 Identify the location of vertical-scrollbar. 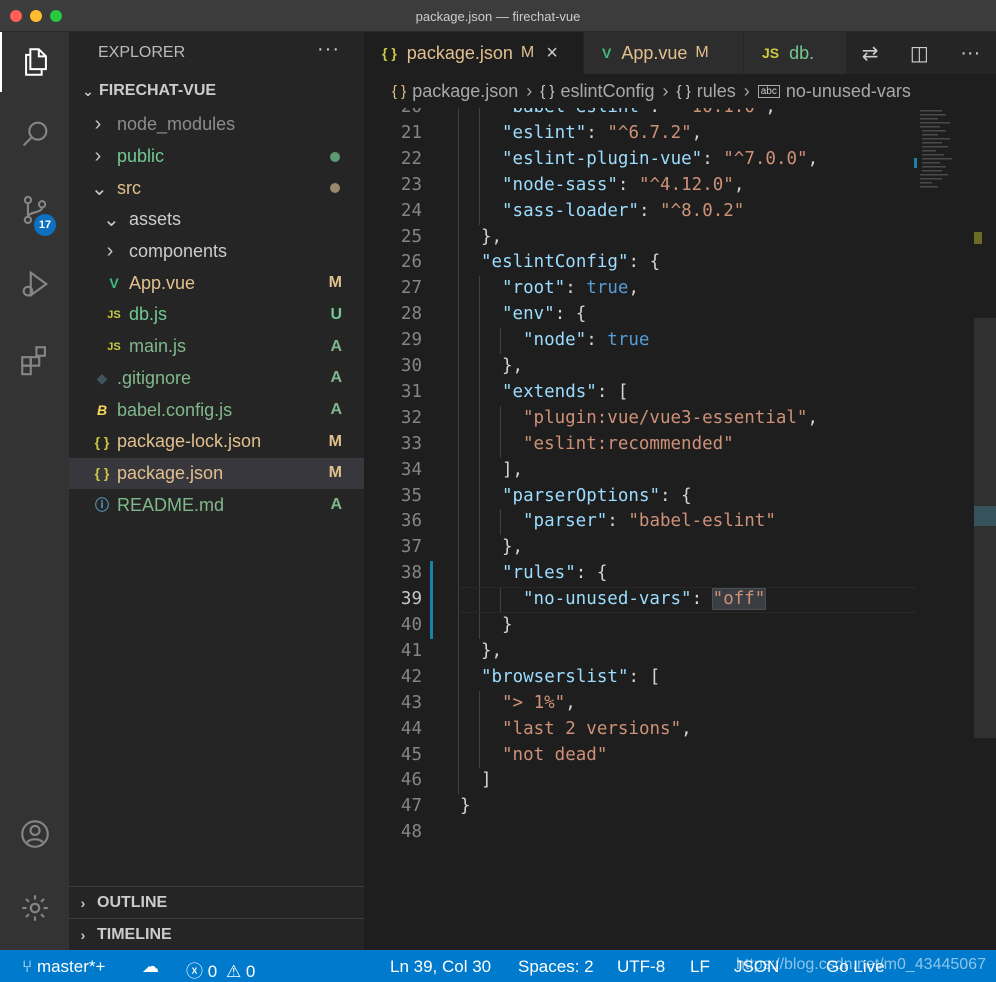
(985, 529).